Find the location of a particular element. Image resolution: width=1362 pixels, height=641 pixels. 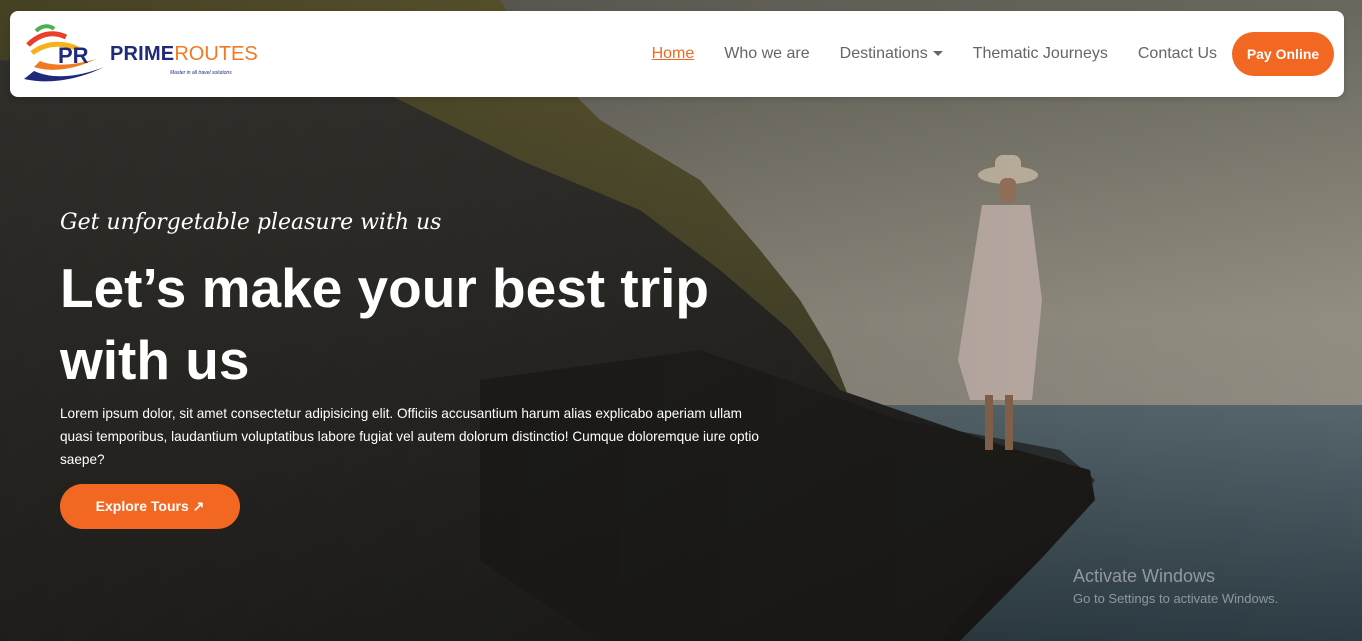

brand-name: PRIMEROUTES is located at coordinates (184, 54).